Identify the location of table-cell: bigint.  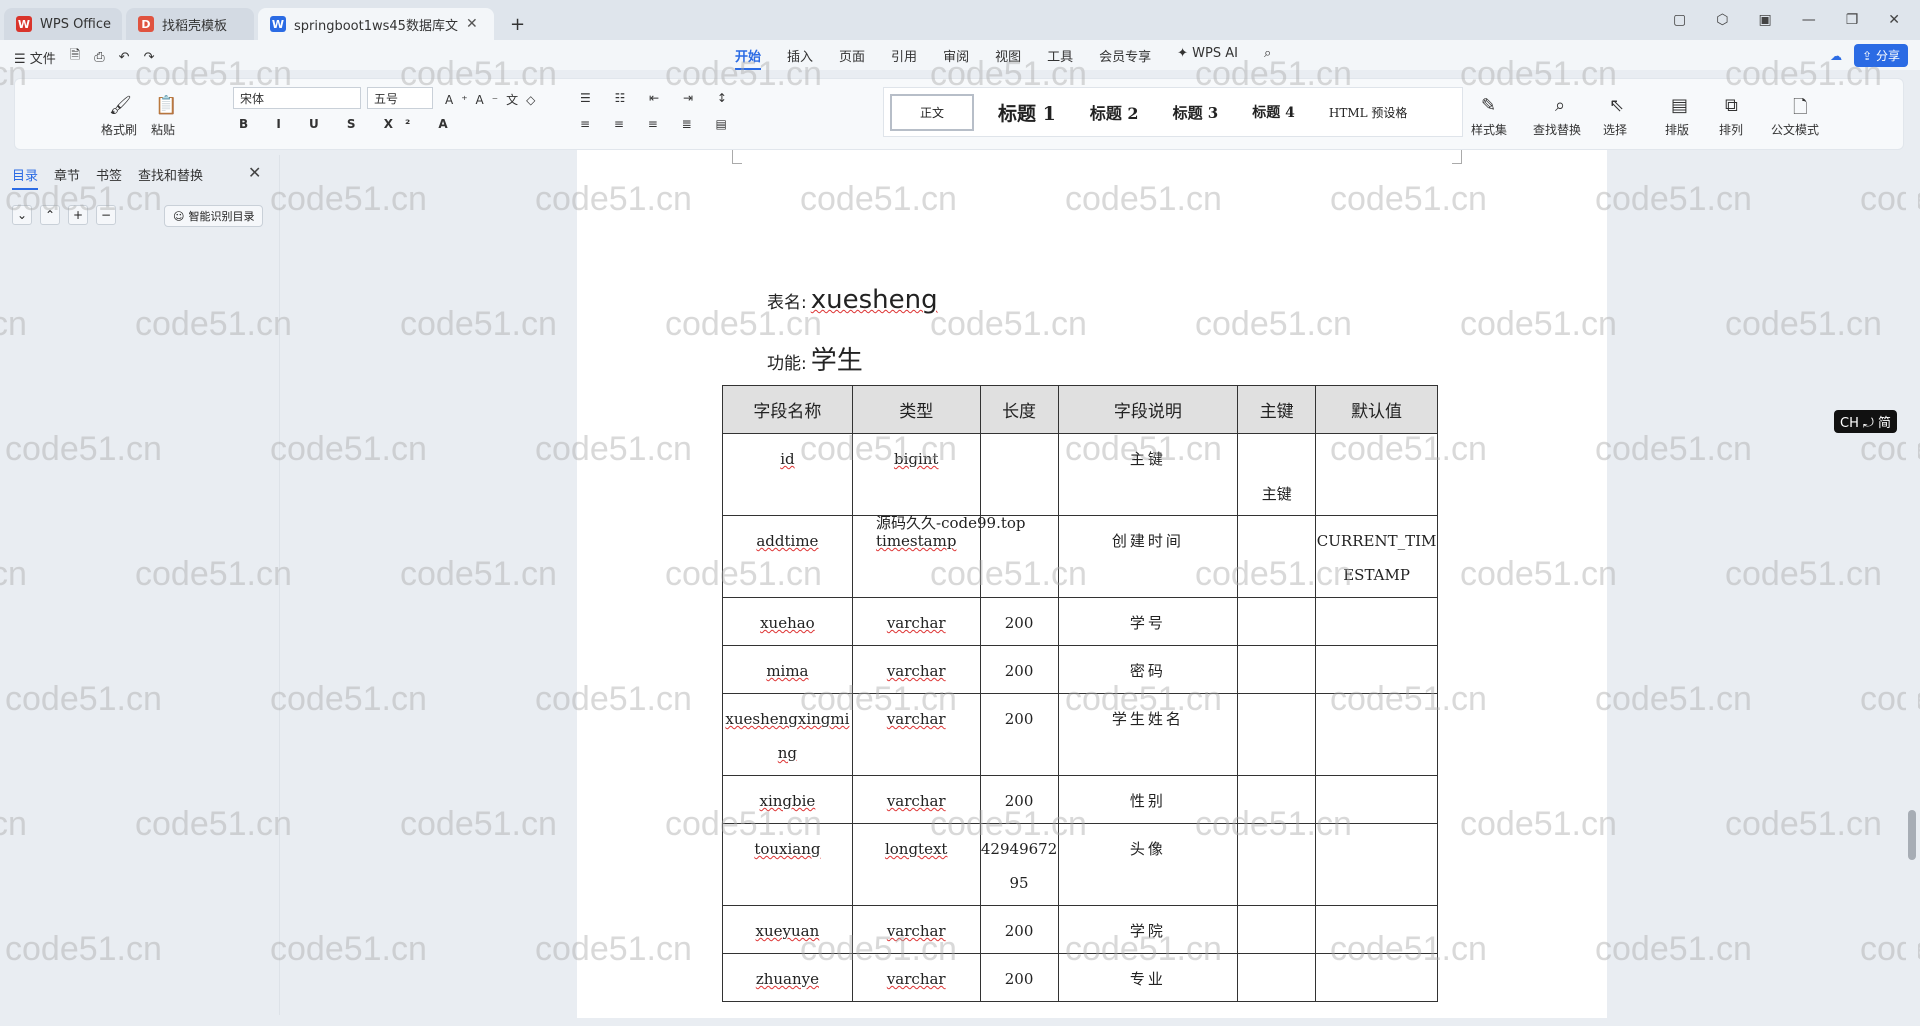
(916, 474).